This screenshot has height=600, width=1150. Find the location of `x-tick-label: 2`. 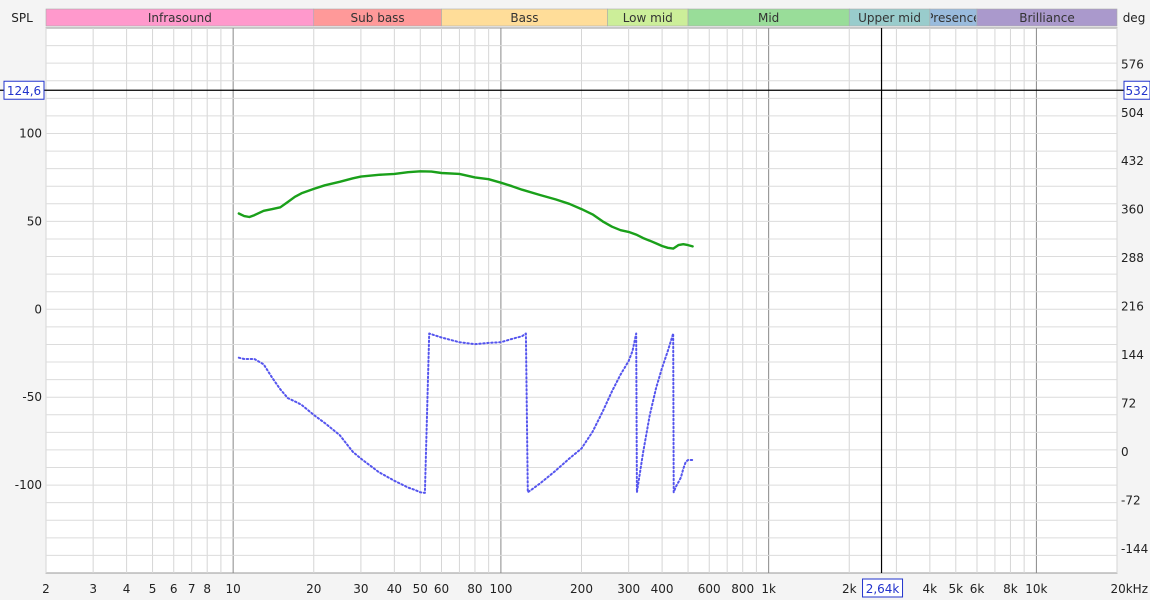

x-tick-label: 2 is located at coordinates (46, 589).